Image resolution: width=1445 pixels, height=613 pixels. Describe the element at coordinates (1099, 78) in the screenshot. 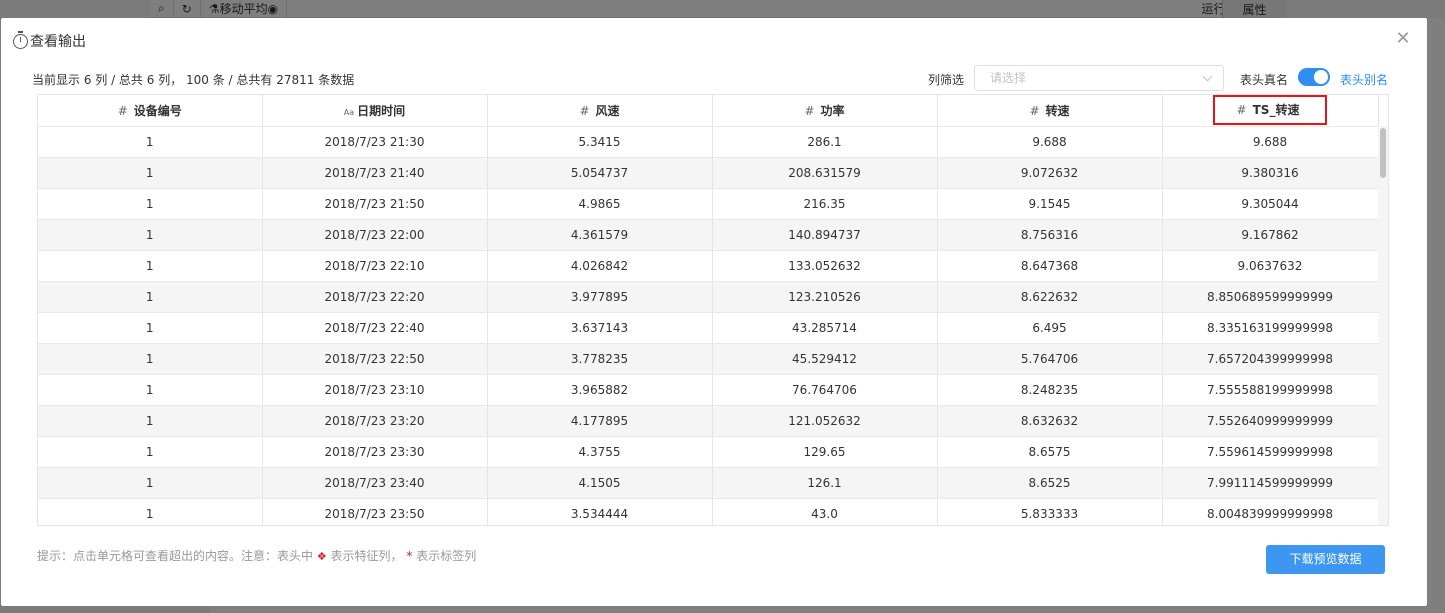

I see `column-filter-select: 请选择` at that location.